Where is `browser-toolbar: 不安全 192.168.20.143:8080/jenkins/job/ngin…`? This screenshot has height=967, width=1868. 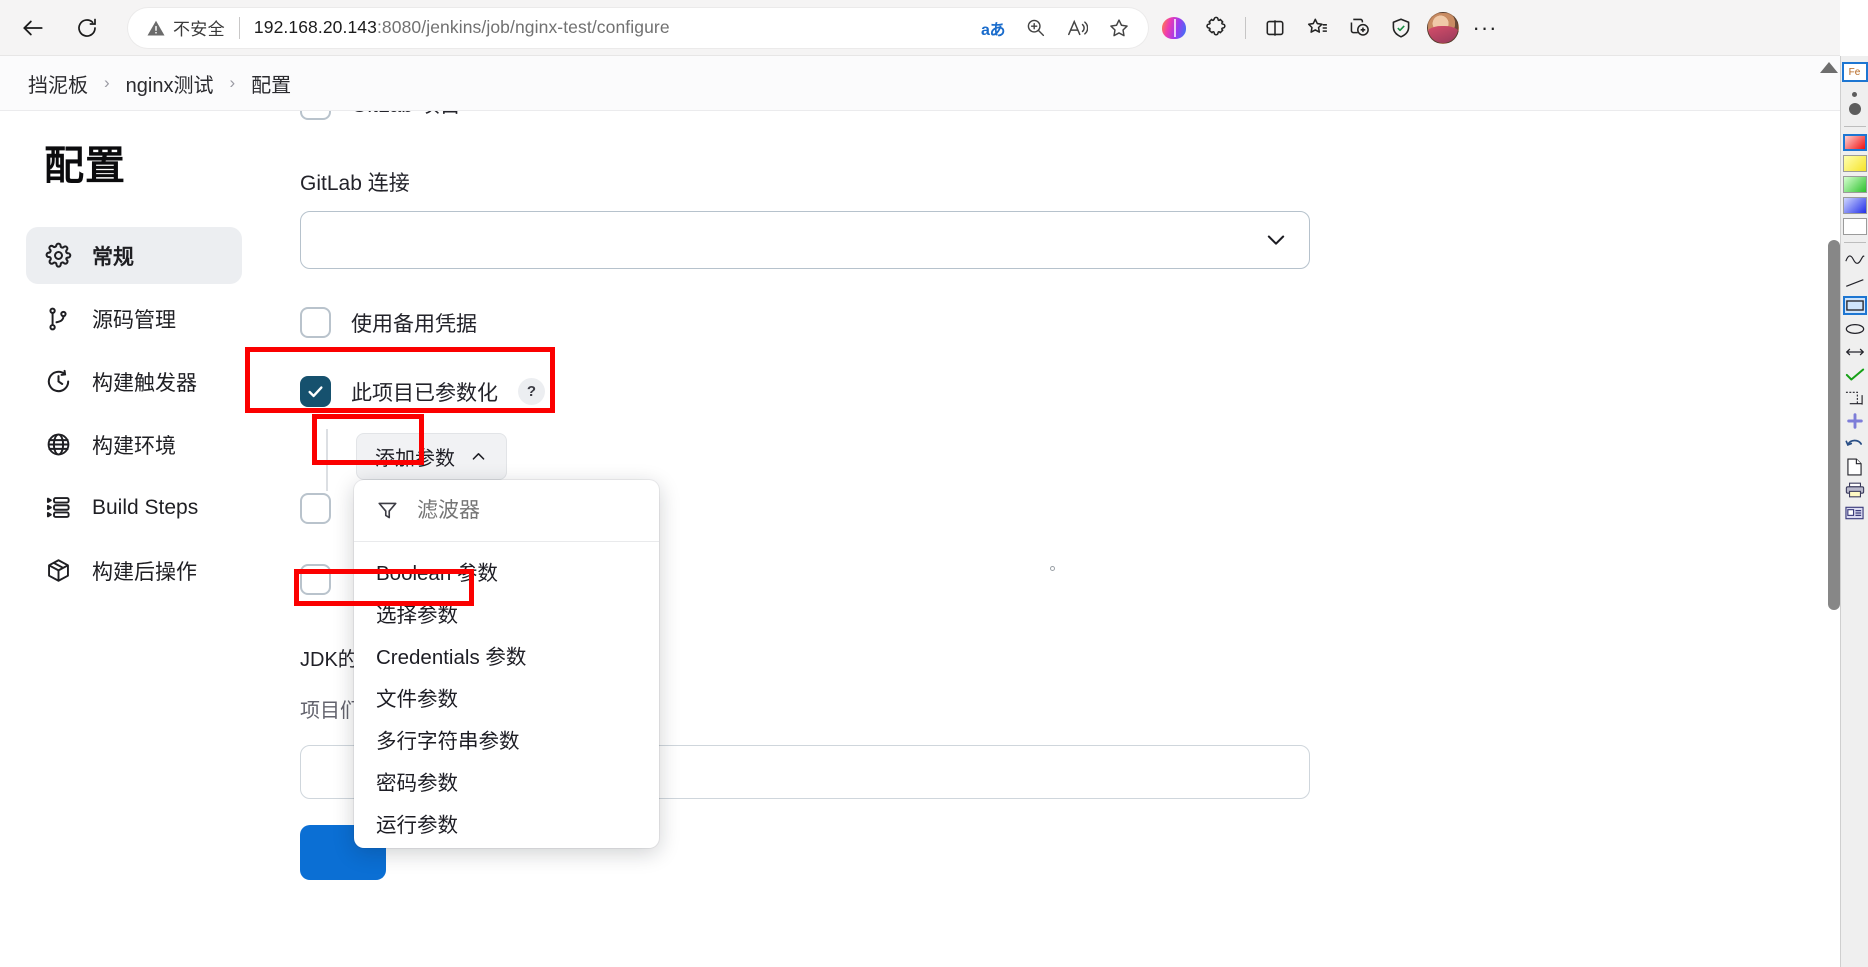
browser-toolbar: 不安全 192.168.20.143:8080/jenkins/job/ngin… is located at coordinates (920, 28).